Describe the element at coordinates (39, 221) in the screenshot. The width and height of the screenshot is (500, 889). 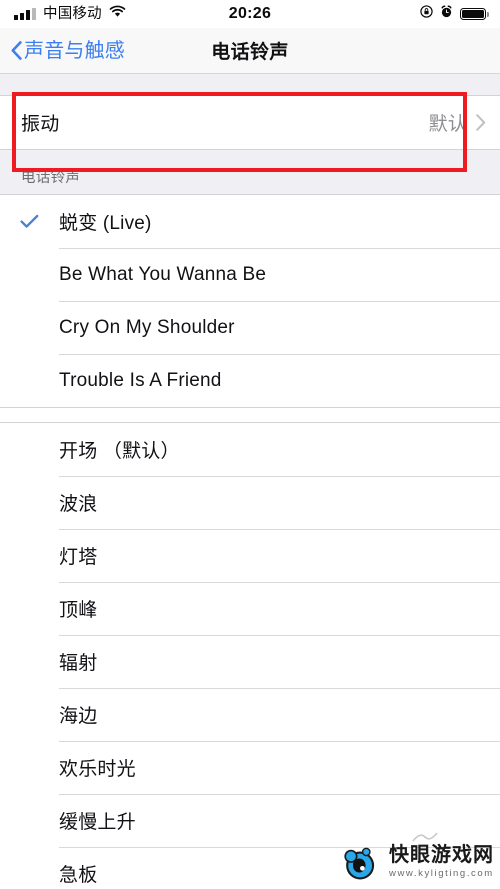
I see `checkmark-icon` at that location.